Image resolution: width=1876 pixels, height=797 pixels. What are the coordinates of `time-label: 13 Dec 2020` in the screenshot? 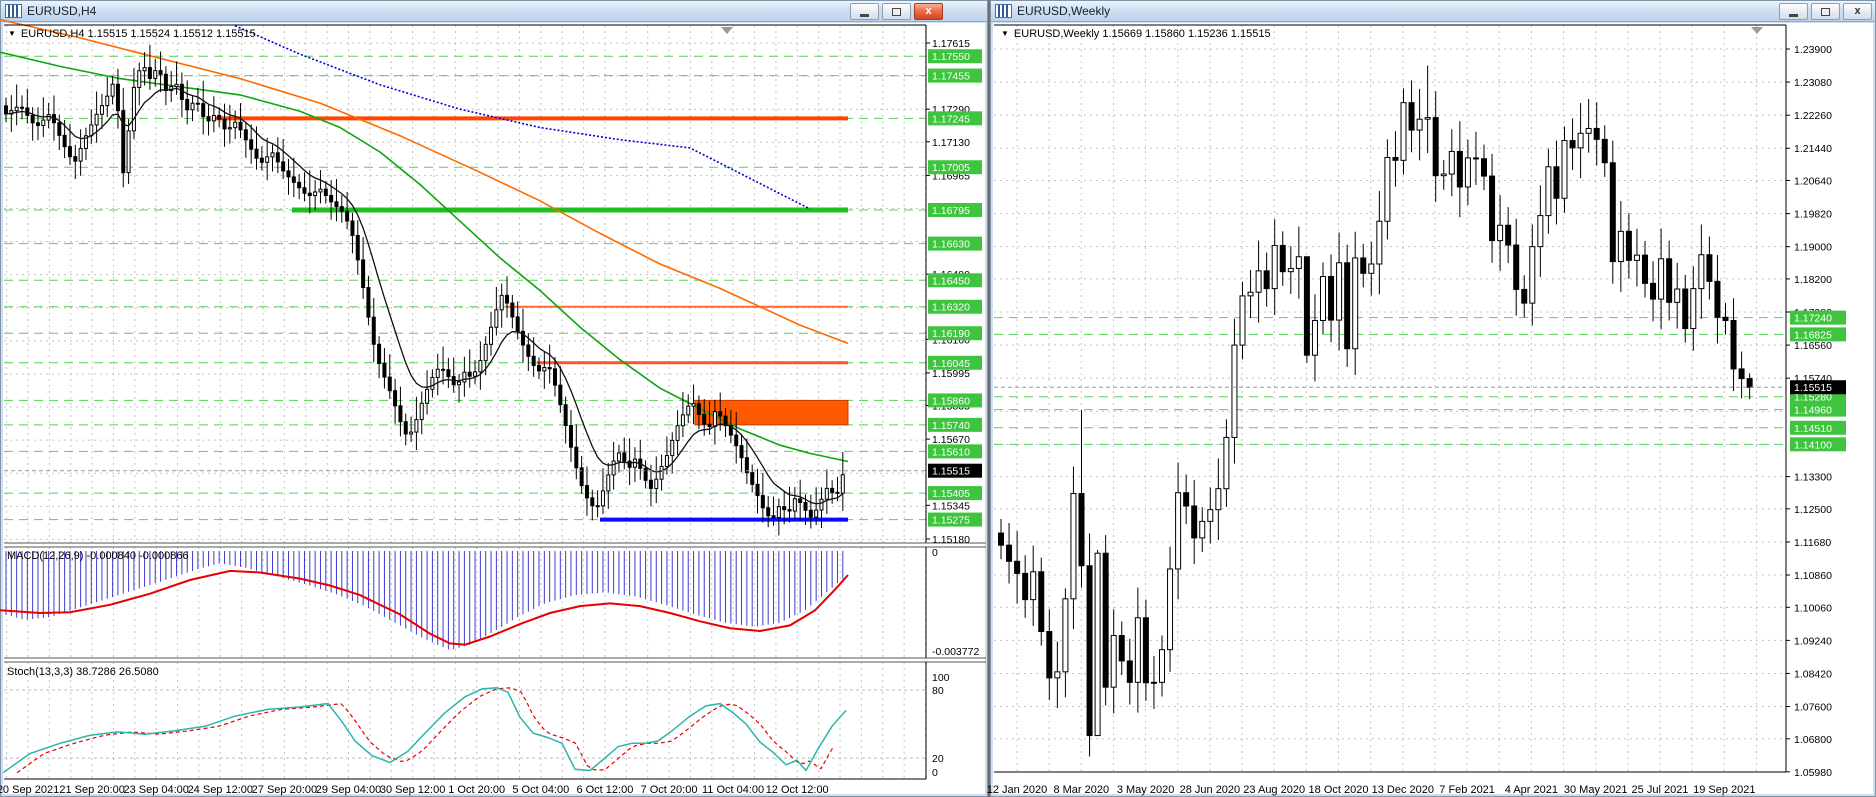 It's located at (1403, 790).